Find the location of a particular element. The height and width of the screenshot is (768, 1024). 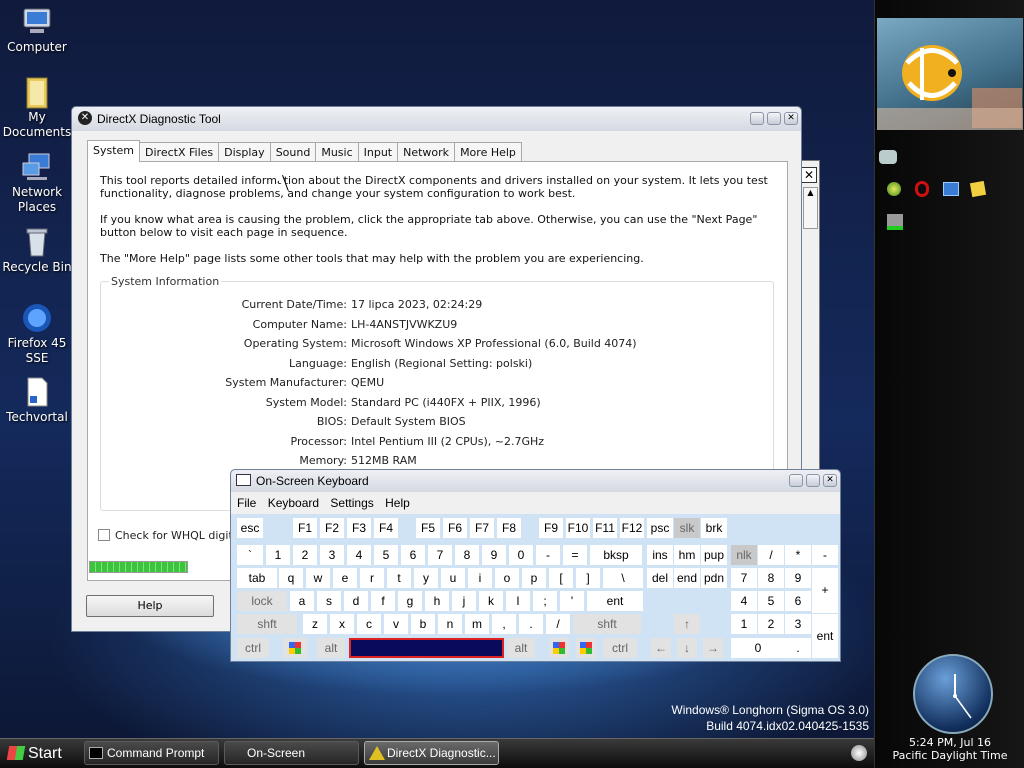

key-r5-15: 3 is located at coordinates (798, 624).